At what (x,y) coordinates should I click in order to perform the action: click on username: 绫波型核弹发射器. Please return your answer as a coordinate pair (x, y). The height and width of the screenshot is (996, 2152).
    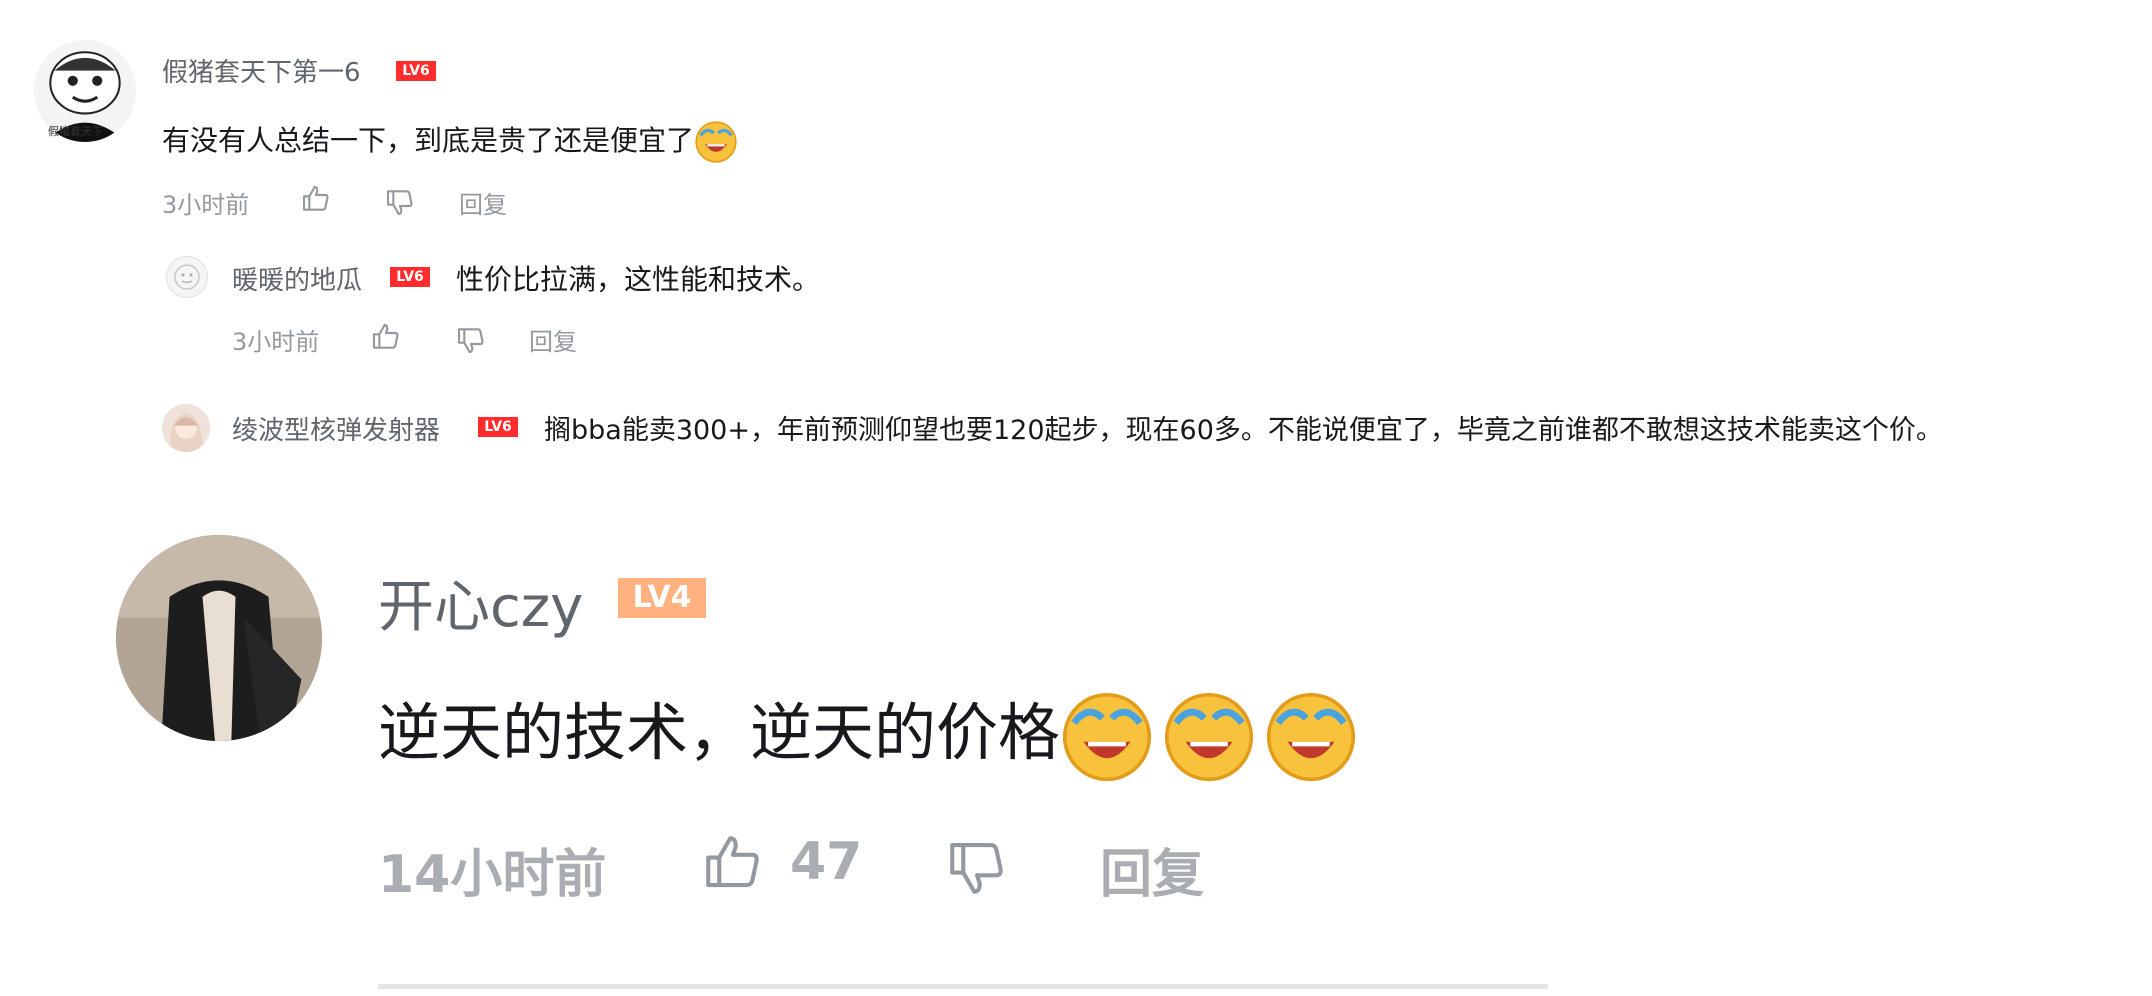
    Looking at the image, I should click on (336, 428).